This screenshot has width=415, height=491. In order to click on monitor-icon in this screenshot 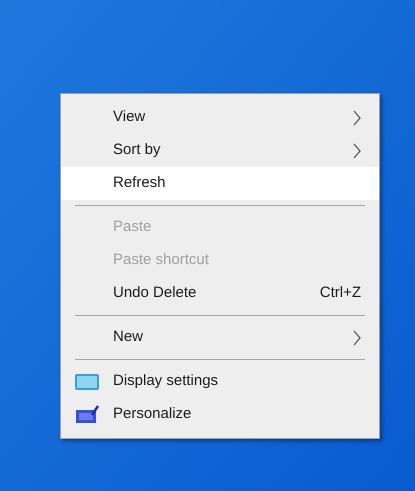, I will do `click(87, 382)`.